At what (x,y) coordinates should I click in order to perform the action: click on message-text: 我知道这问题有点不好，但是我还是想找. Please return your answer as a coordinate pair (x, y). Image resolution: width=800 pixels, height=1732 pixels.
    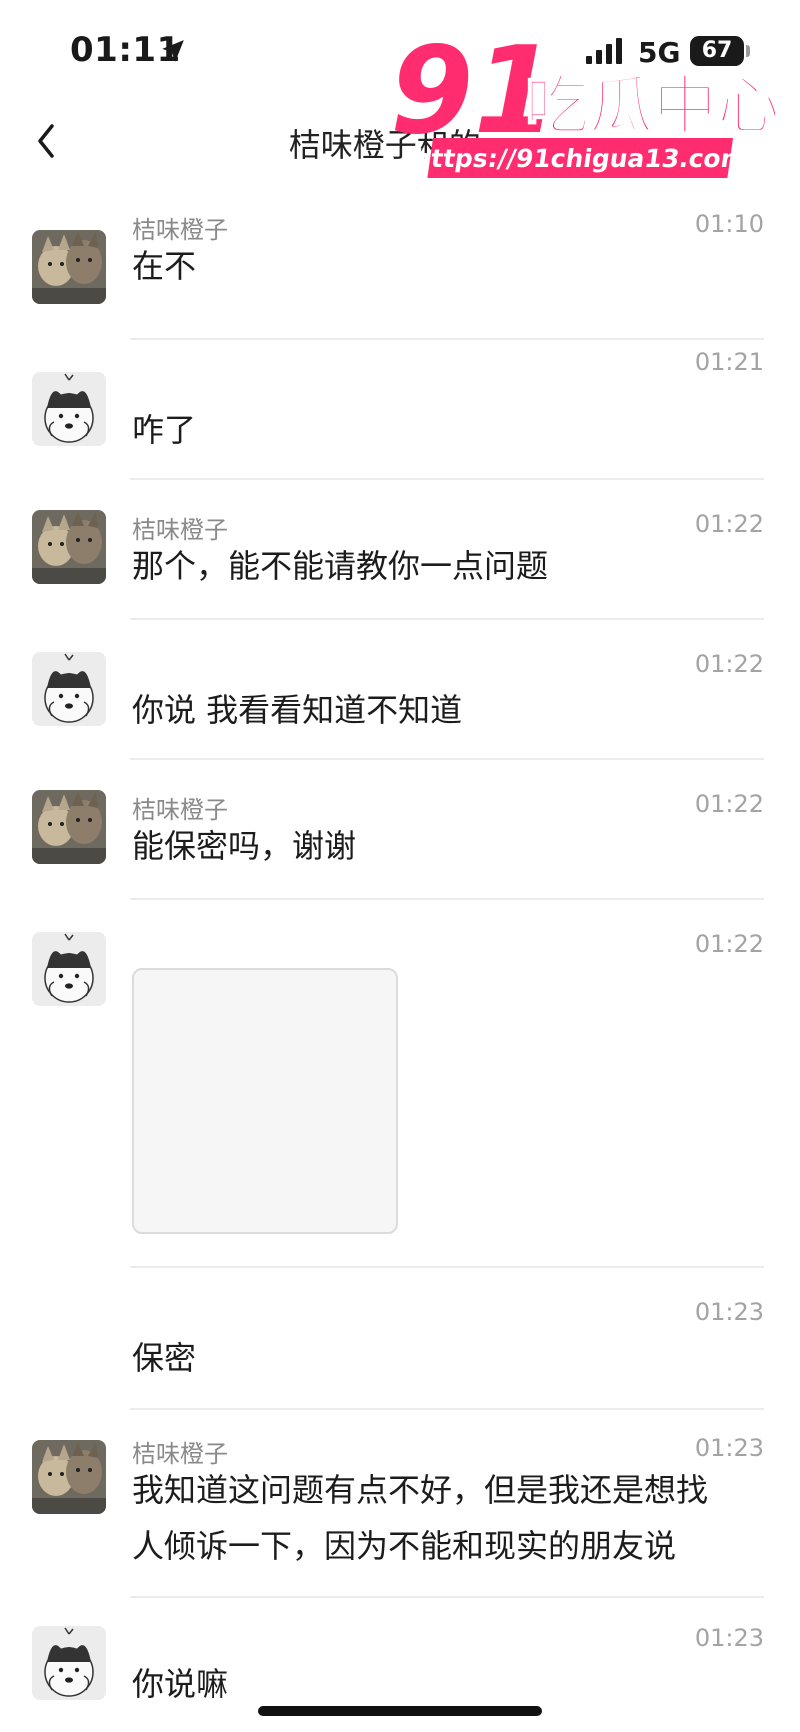
    Looking at the image, I should click on (420, 1490).